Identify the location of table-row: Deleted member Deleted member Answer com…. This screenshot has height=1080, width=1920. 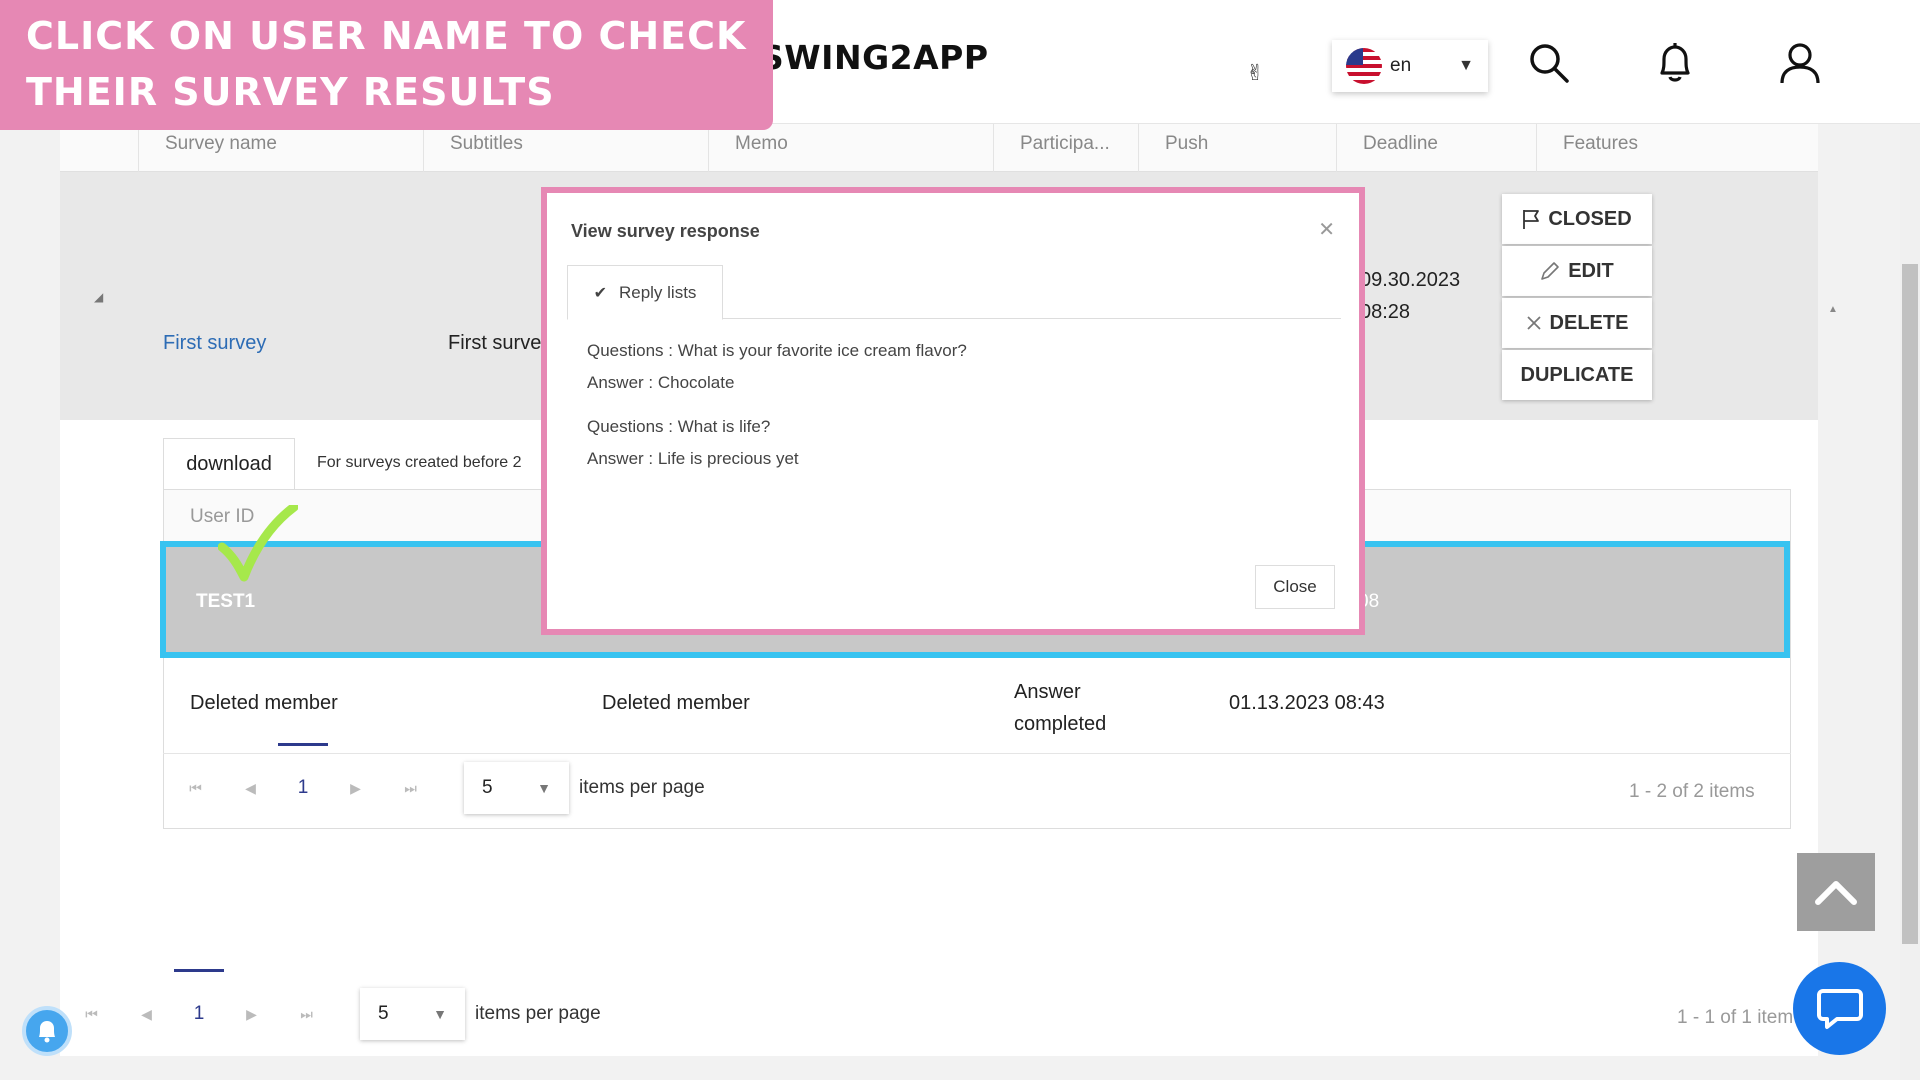
(977, 706).